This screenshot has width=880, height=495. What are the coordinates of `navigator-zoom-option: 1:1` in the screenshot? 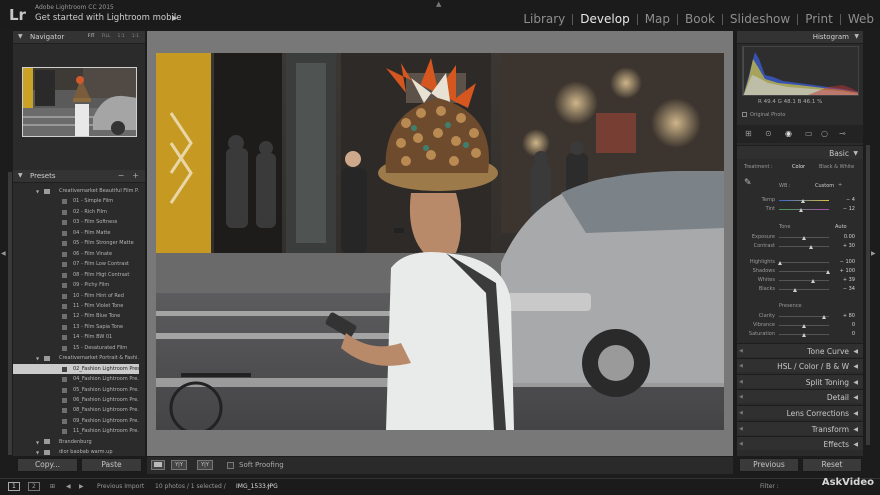 It's located at (121, 36).